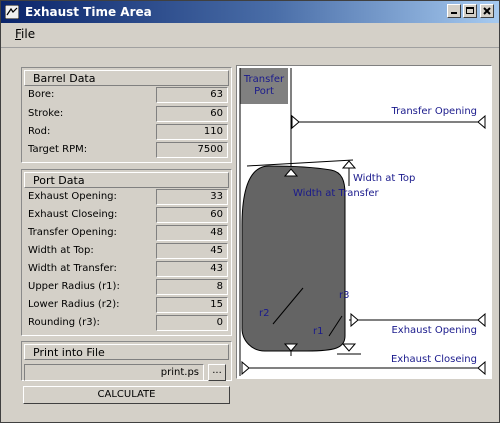 This screenshot has height=423, width=500. What do you see at coordinates (39, 131) in the screenshot?
I see `rod-label: Rod:` at bounding box center [39, 131].